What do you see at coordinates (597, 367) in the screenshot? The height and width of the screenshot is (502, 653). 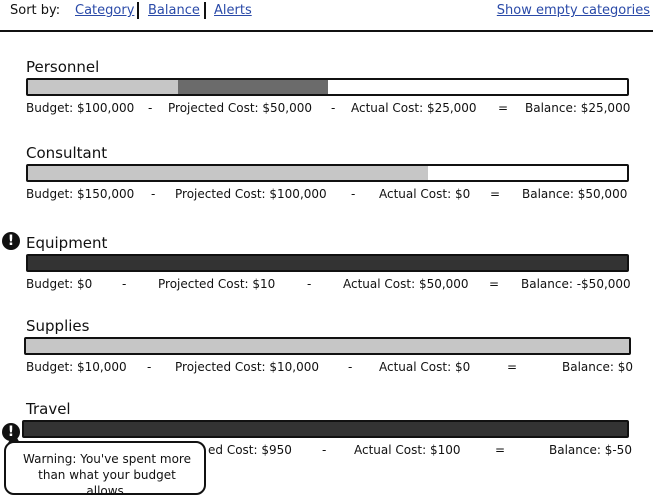 I see `balance-value: Balance: $0` at bounding box center [597, 367].